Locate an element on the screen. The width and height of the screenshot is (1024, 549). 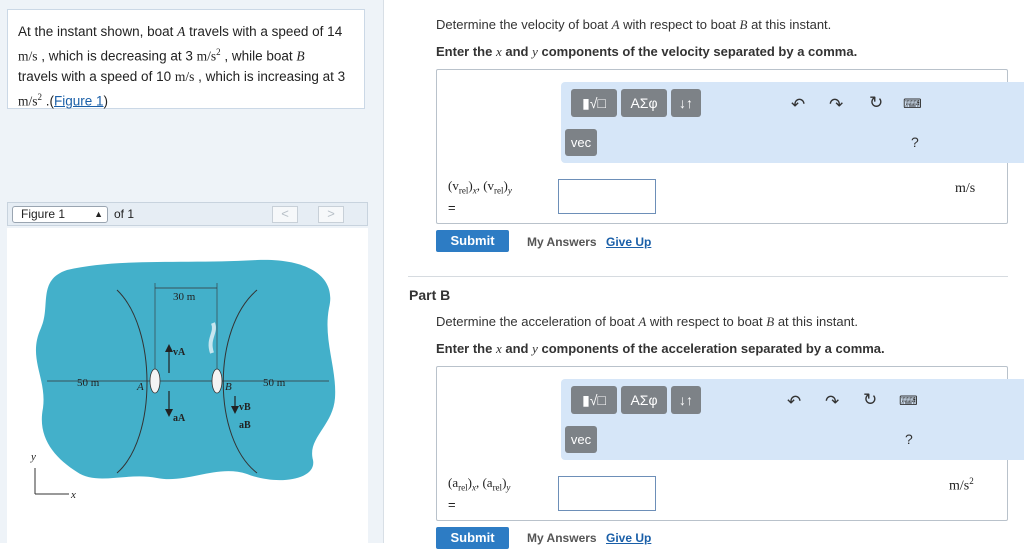
my-answers-link: My Answers is located at coordinates (562, 242).